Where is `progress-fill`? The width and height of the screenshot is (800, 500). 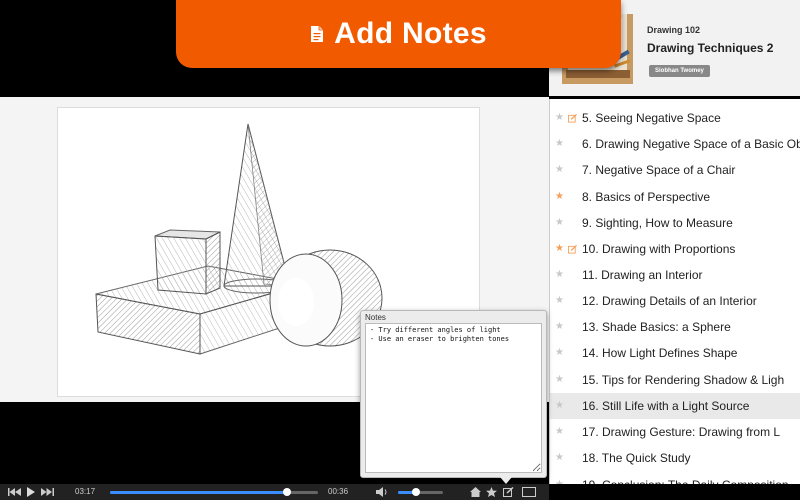 progress-fill is located at coordinates (198, 492).